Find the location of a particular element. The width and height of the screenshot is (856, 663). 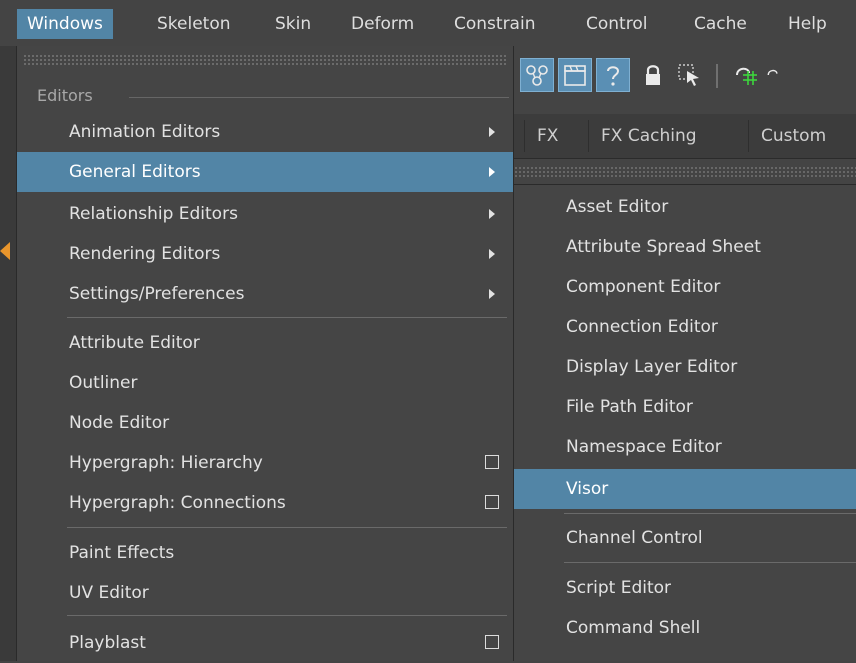

menu-item-general-editors: General Editors is located at coordinates (265, 172).